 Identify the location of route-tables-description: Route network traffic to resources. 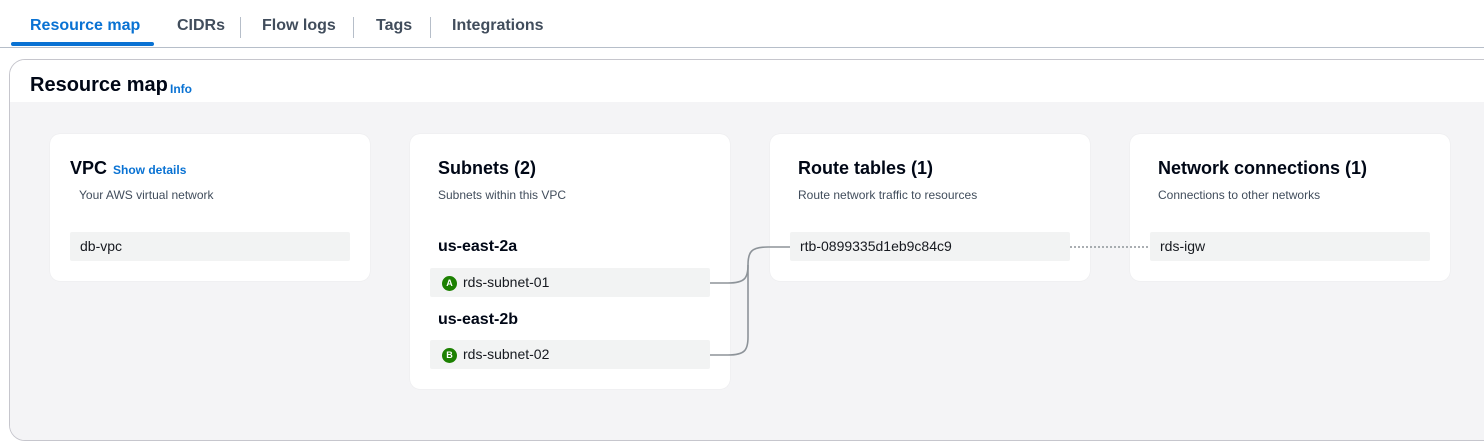
(888, 195).